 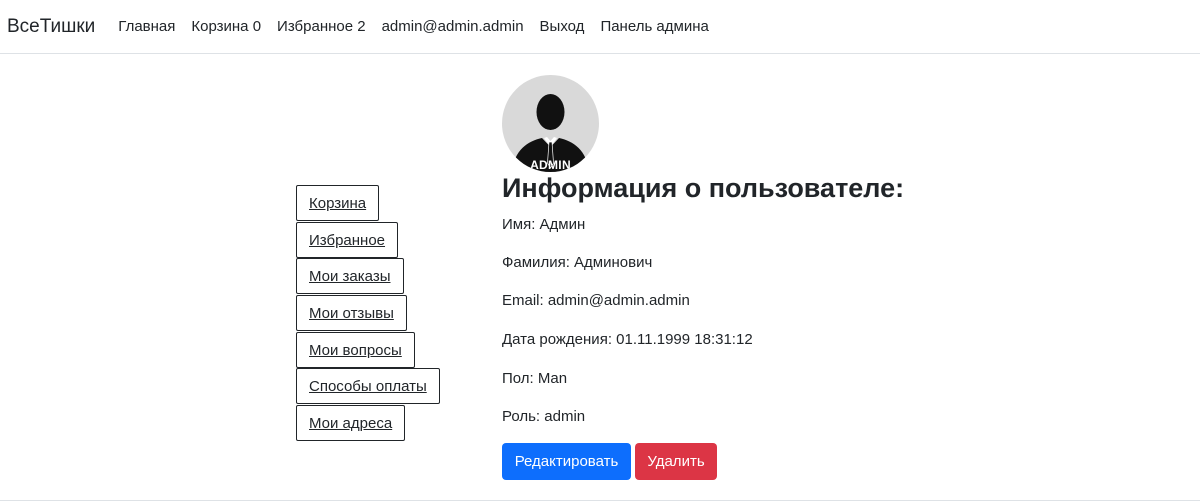 I want to click on avatar: ADMIN, so click(x=550, y=123).